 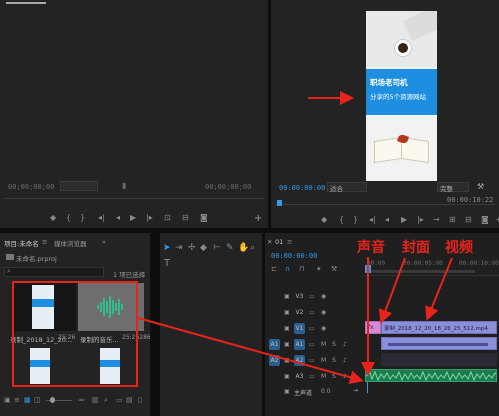 What do you see at coordinates (404, 220) in the screenshot?
I see `prog-play-icon: ▶` at bounding box center [404, 220].